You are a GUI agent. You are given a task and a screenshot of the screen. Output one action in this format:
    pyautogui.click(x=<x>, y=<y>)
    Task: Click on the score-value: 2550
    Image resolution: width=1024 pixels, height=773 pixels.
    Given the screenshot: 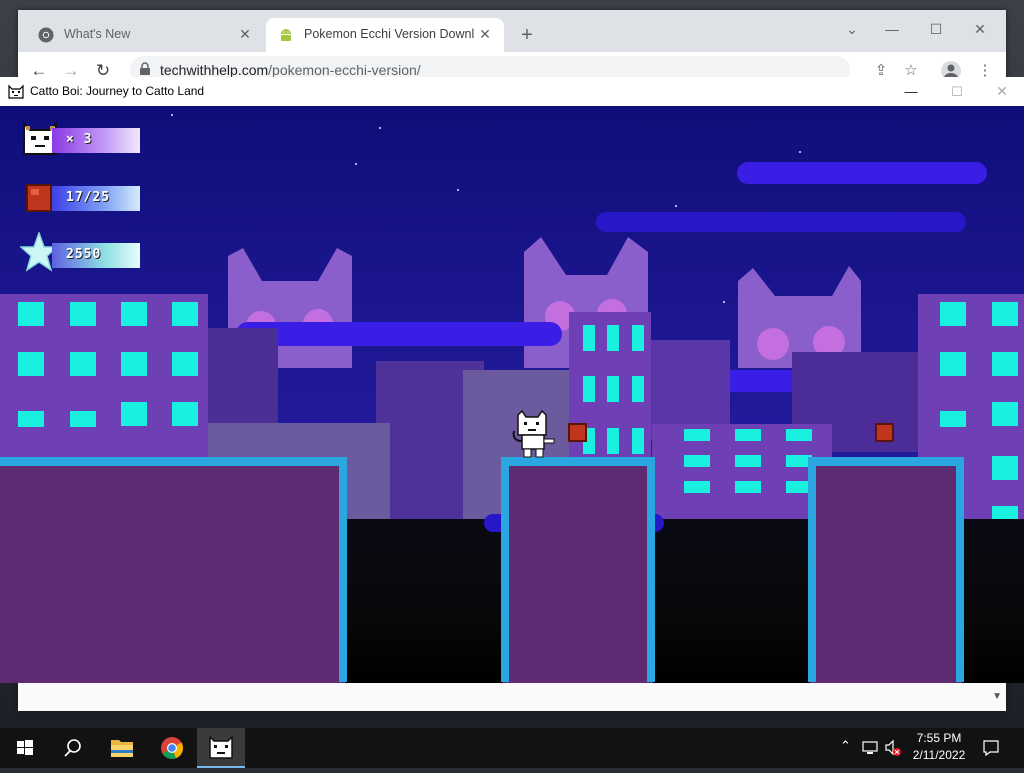 What is the action you would take?
    pyautogui.click(x=84, y=254)
    